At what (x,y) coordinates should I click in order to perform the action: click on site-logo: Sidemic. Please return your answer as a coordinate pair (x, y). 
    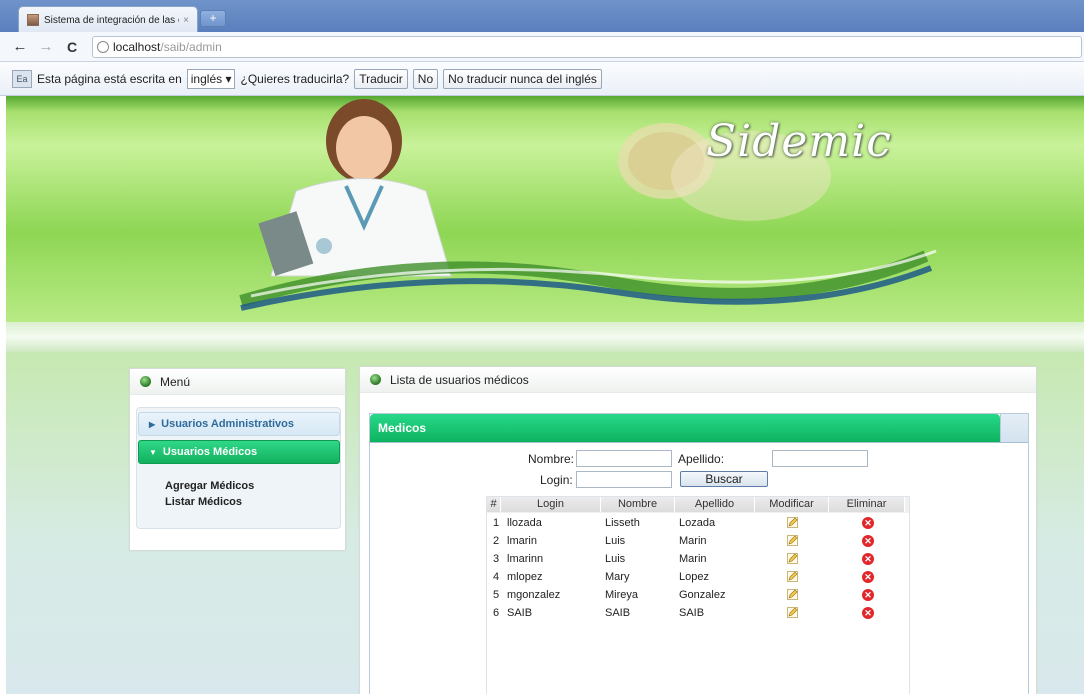
    Looking at the image, I should click on (799, 141).